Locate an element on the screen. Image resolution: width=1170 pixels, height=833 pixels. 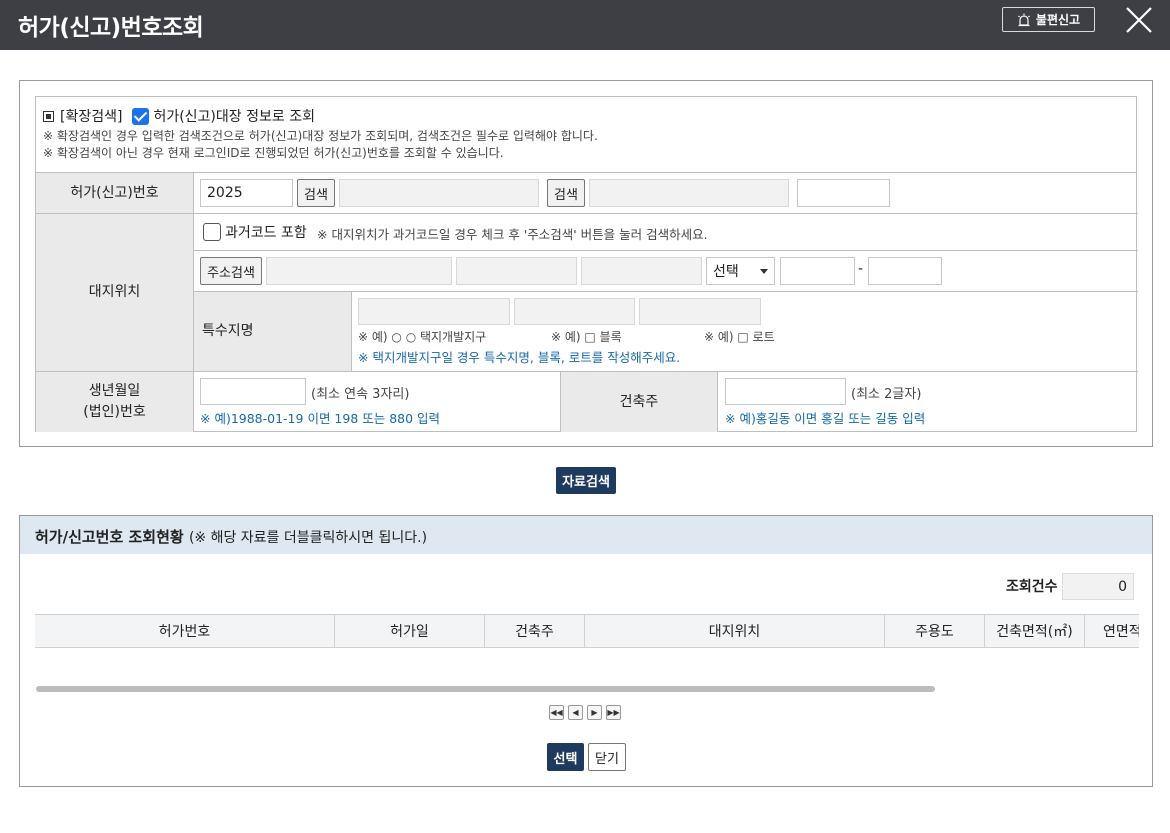
past-code-label: 과거코드 포함 is located at coordinates (266, 233).